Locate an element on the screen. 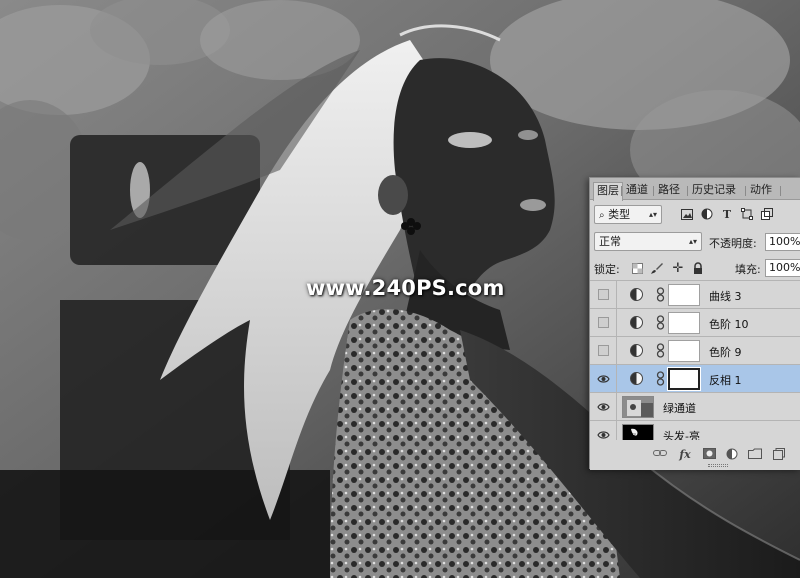  layer-name: 色阶 10 is located at coordinates (729, 324).